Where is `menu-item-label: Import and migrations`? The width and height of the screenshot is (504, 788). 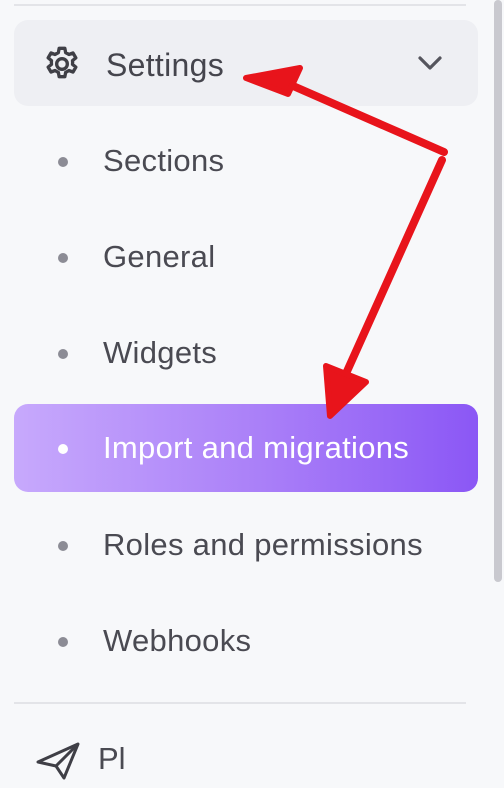 menu-item-label: Import and migrations is located at coordinates (256, 447).